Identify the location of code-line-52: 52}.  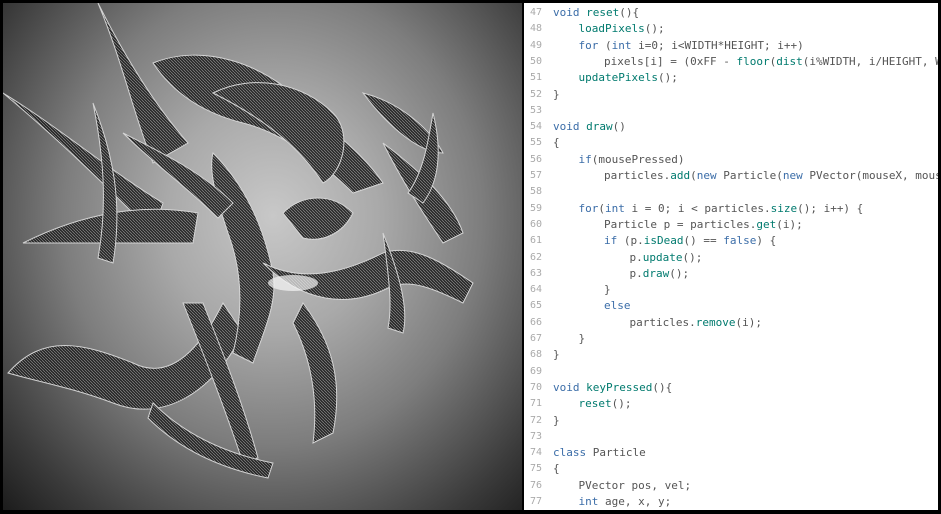
(731, 95).